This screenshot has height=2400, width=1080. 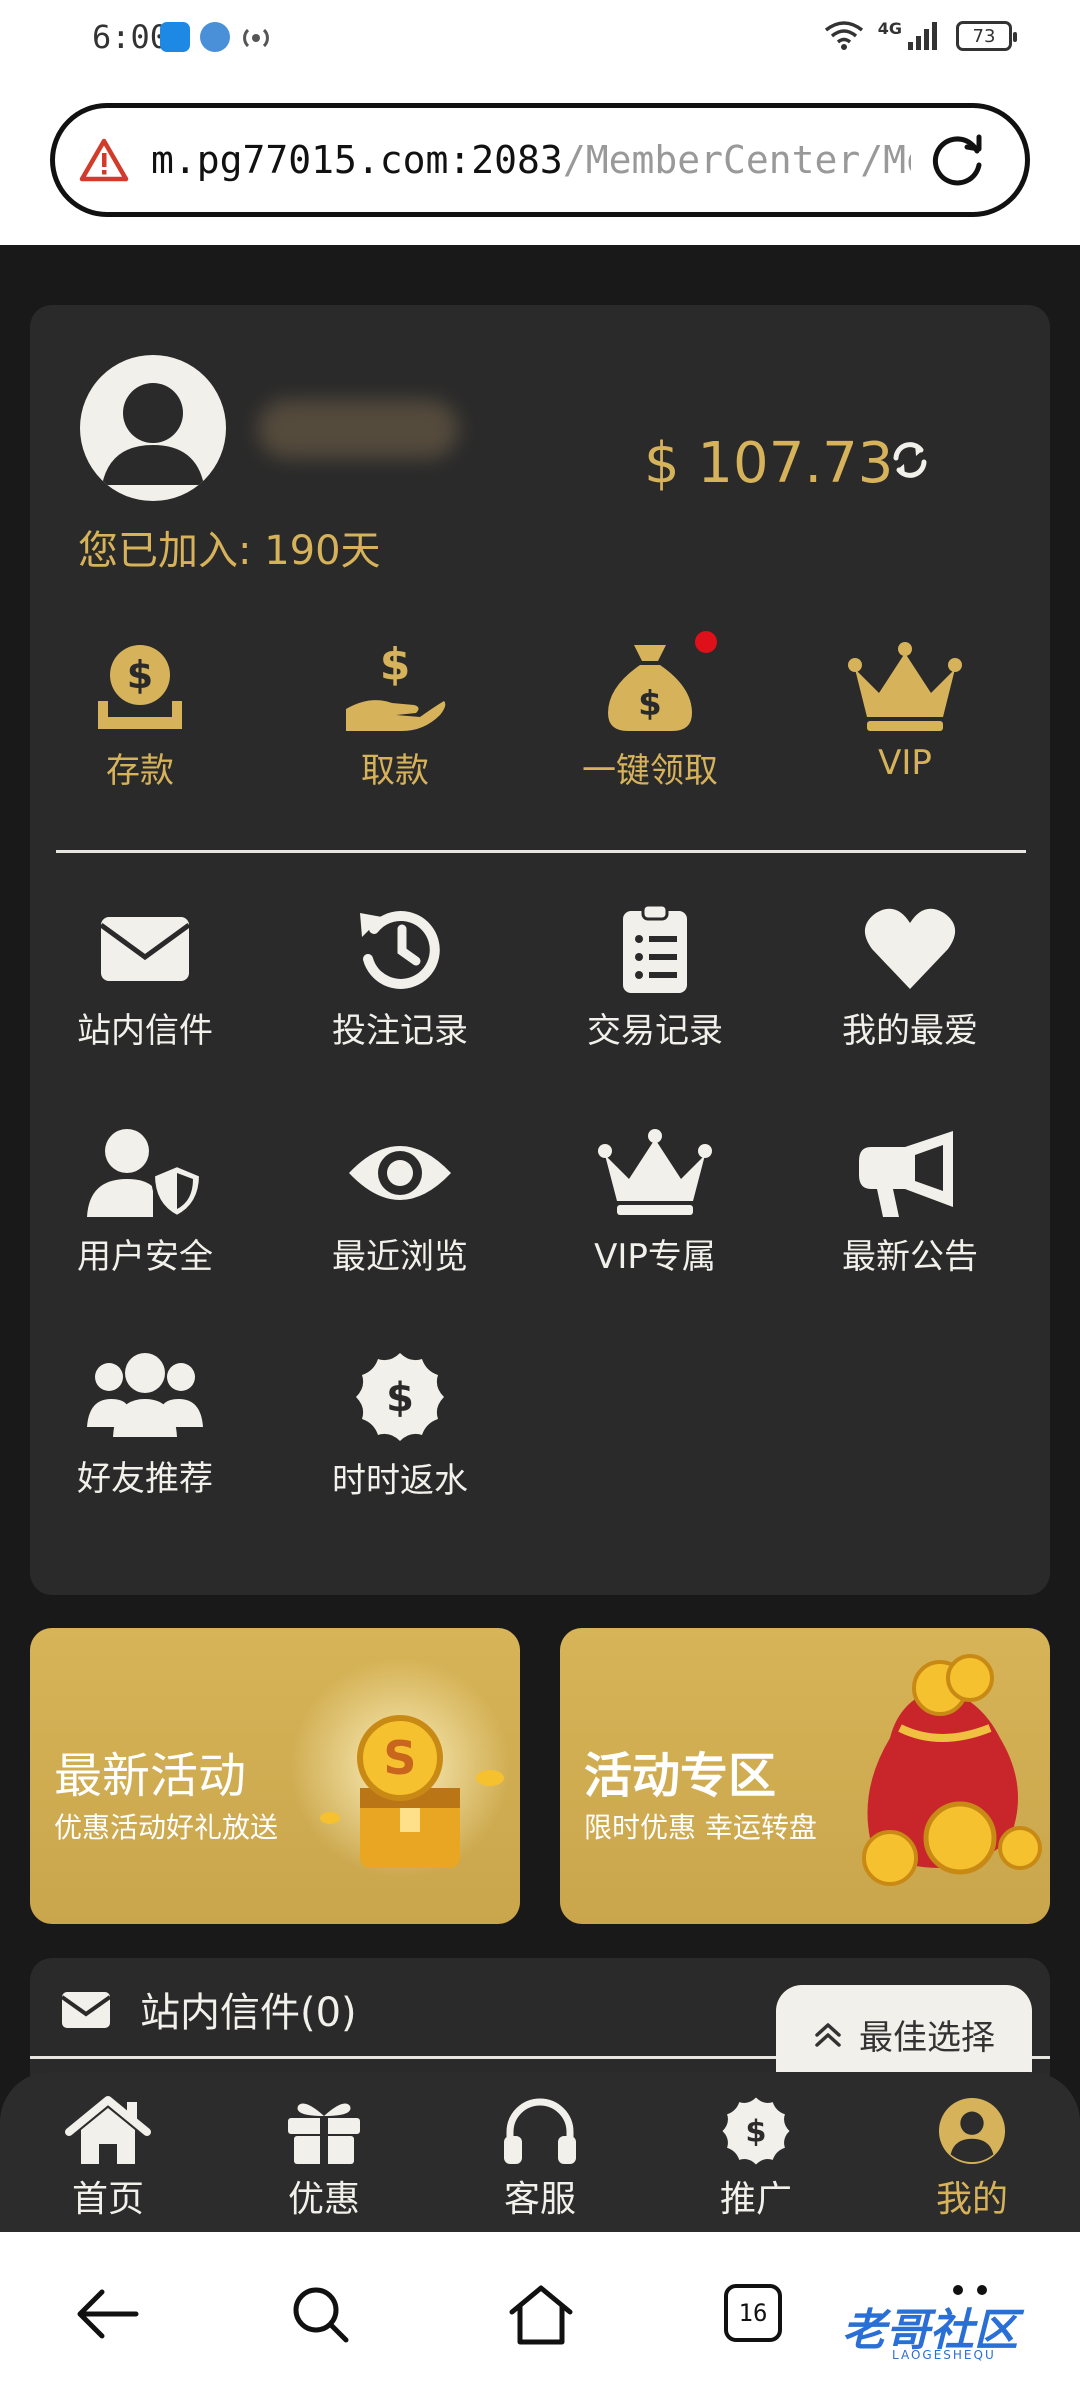 What do you see at coordinates (769, 463) in the screenshot?
I see `balance: $ 107.73` at bounding box center [769, 463].